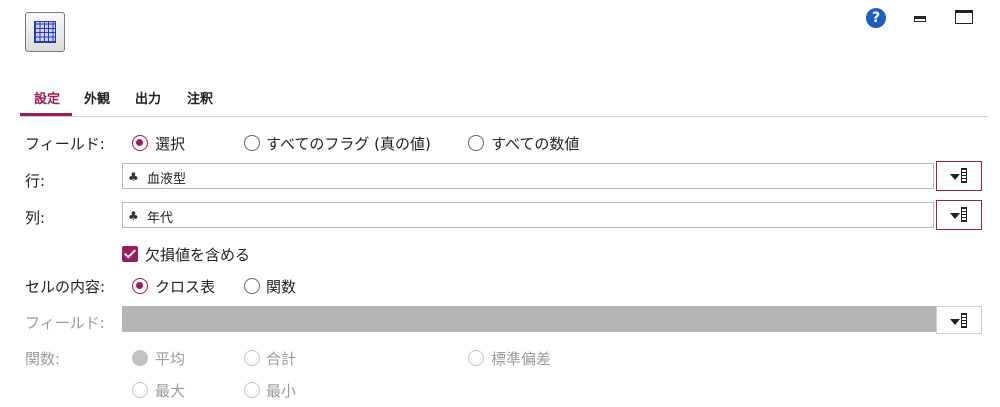  I want to click on function-field-picker-button, so click(959, 320).